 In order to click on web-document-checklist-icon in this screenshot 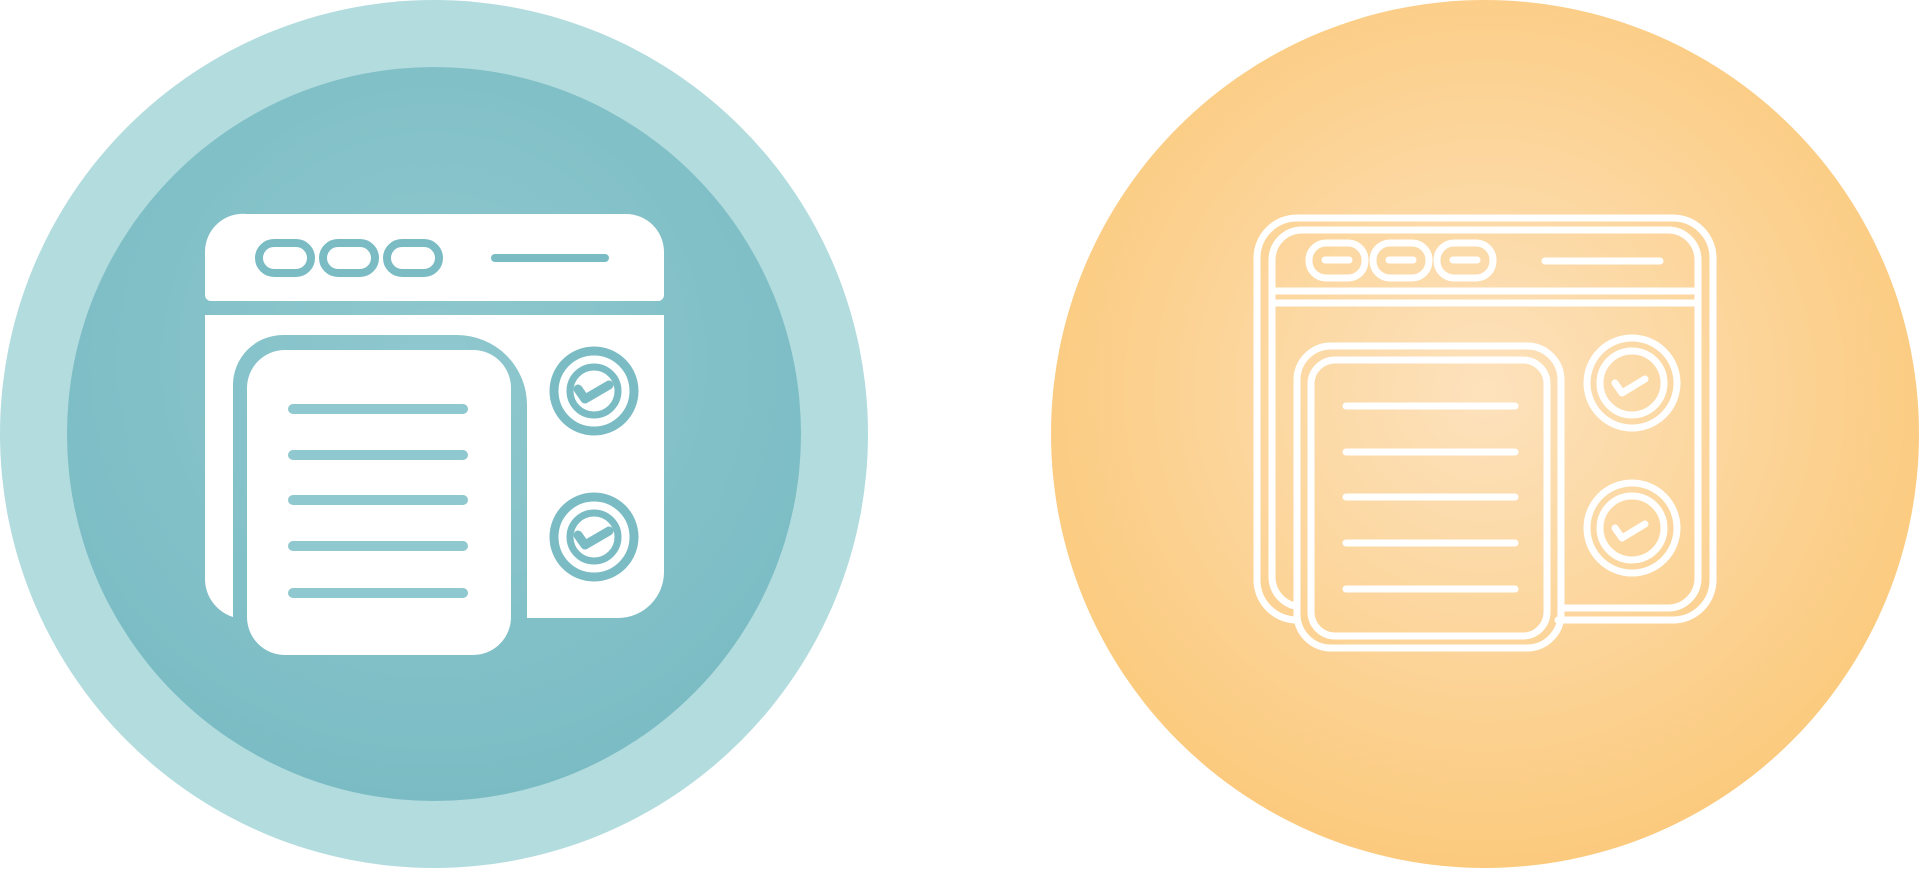, I will do `click(434, 434)`.